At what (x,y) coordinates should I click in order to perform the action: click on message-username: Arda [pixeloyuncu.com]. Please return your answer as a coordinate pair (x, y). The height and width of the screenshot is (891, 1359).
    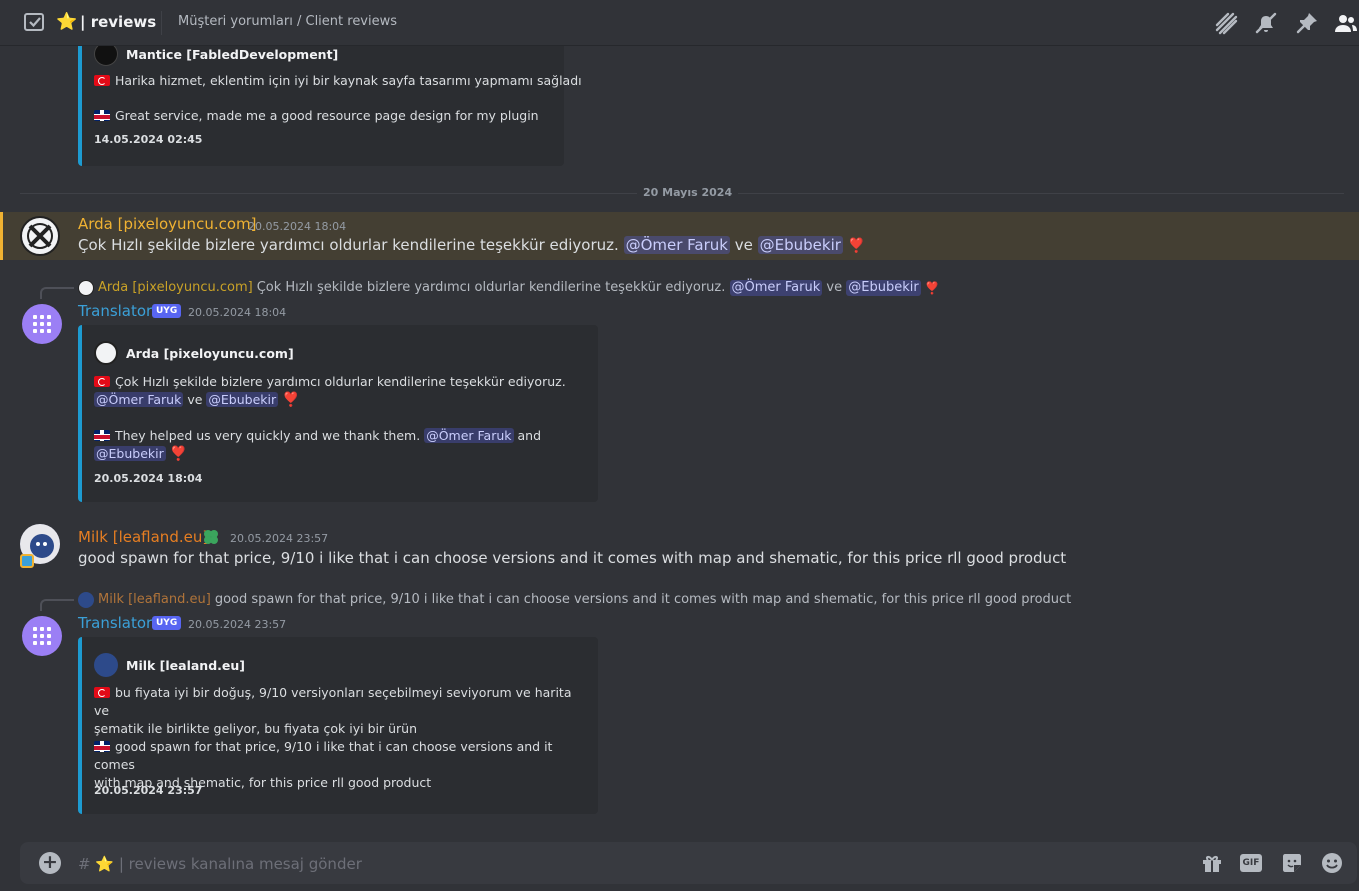
    Looking at the image, I should click on (167, 224).